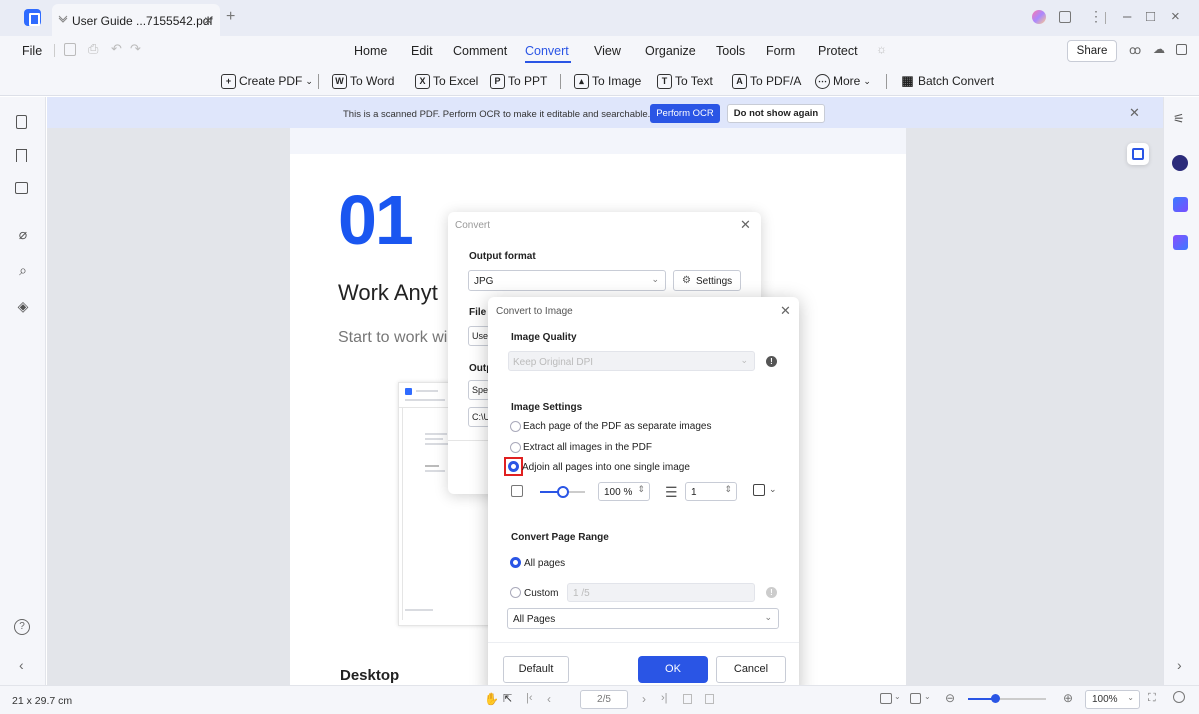 The height and width of the screenshot is (714, 1199). What do you see at coordinates (32, 51) in the screenshot?
I see `file-menu: File` at bounding box center [32, 51].